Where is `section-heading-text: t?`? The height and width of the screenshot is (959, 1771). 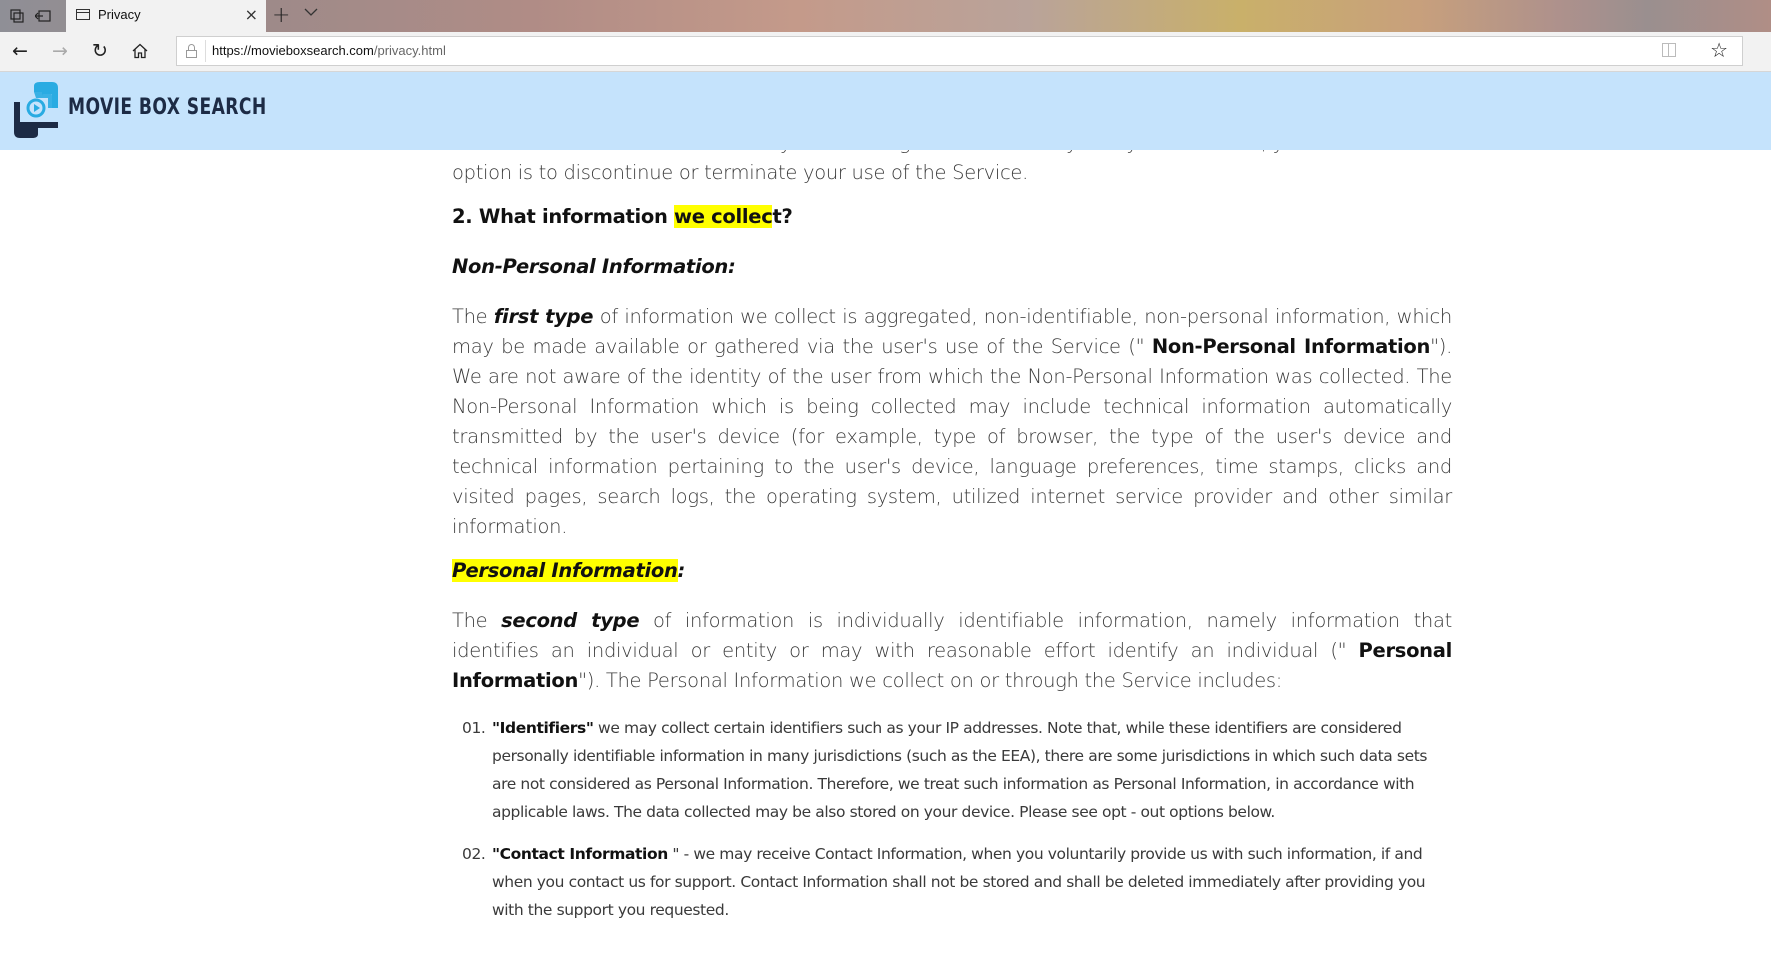
section-heading-text: t? is located at coordinates (782, 216).